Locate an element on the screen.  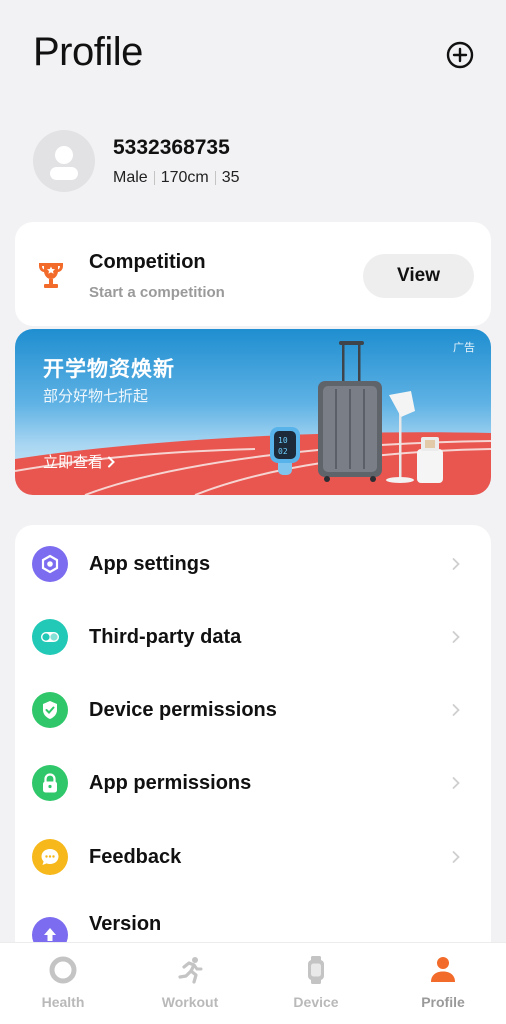
view-button: View is located at coordinates (418, 276).